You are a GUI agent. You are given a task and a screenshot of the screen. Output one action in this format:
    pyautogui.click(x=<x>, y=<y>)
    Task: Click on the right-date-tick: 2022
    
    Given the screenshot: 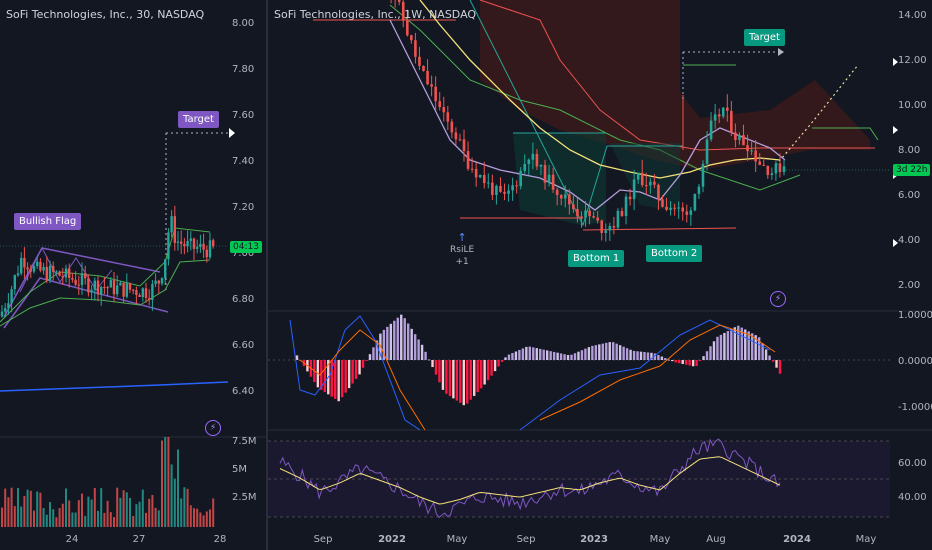 What is the action you would take?
    pyautogui.click(x=392, y=539)
    